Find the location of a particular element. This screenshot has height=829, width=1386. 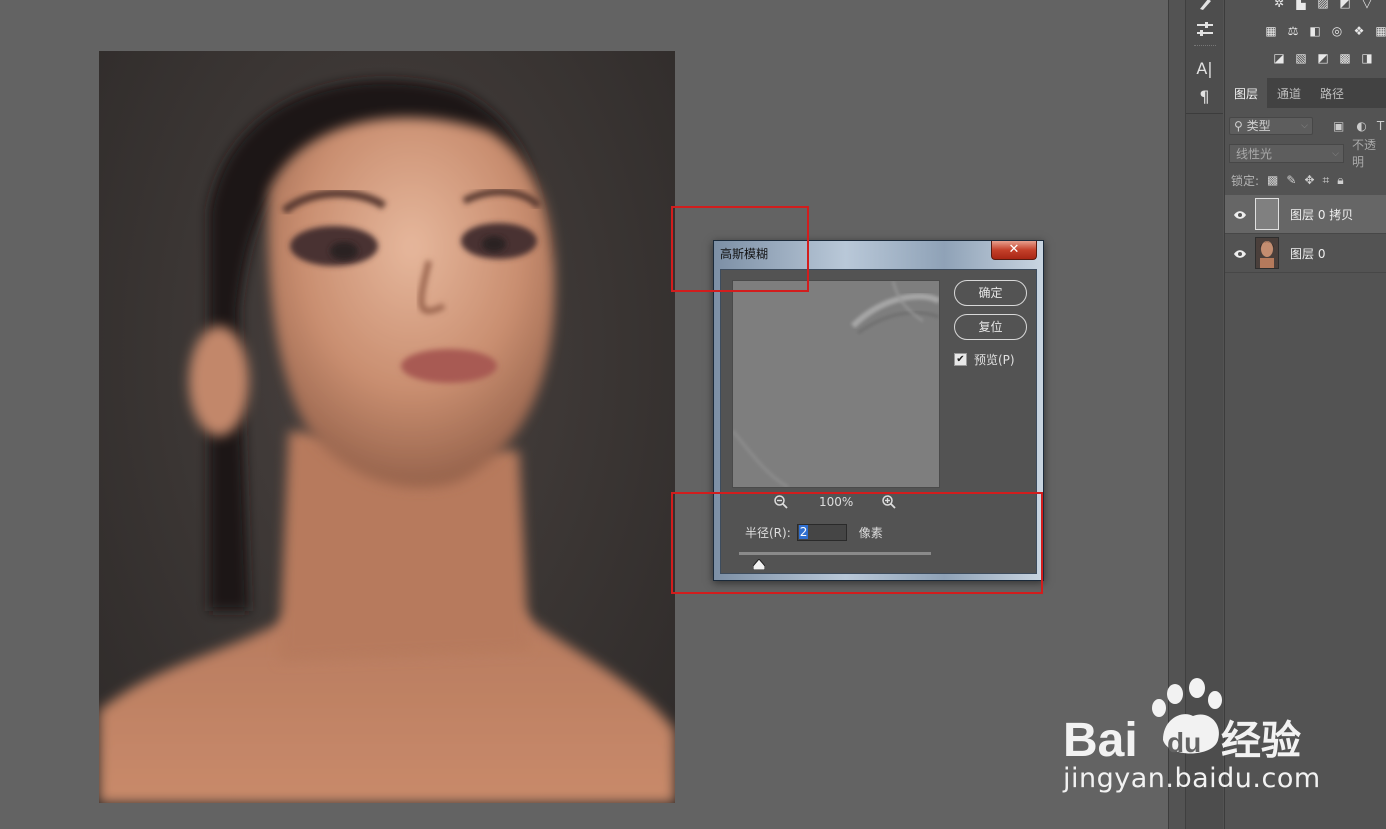

selective-color-icon: ◨ is located at coordinates (1367, 58).